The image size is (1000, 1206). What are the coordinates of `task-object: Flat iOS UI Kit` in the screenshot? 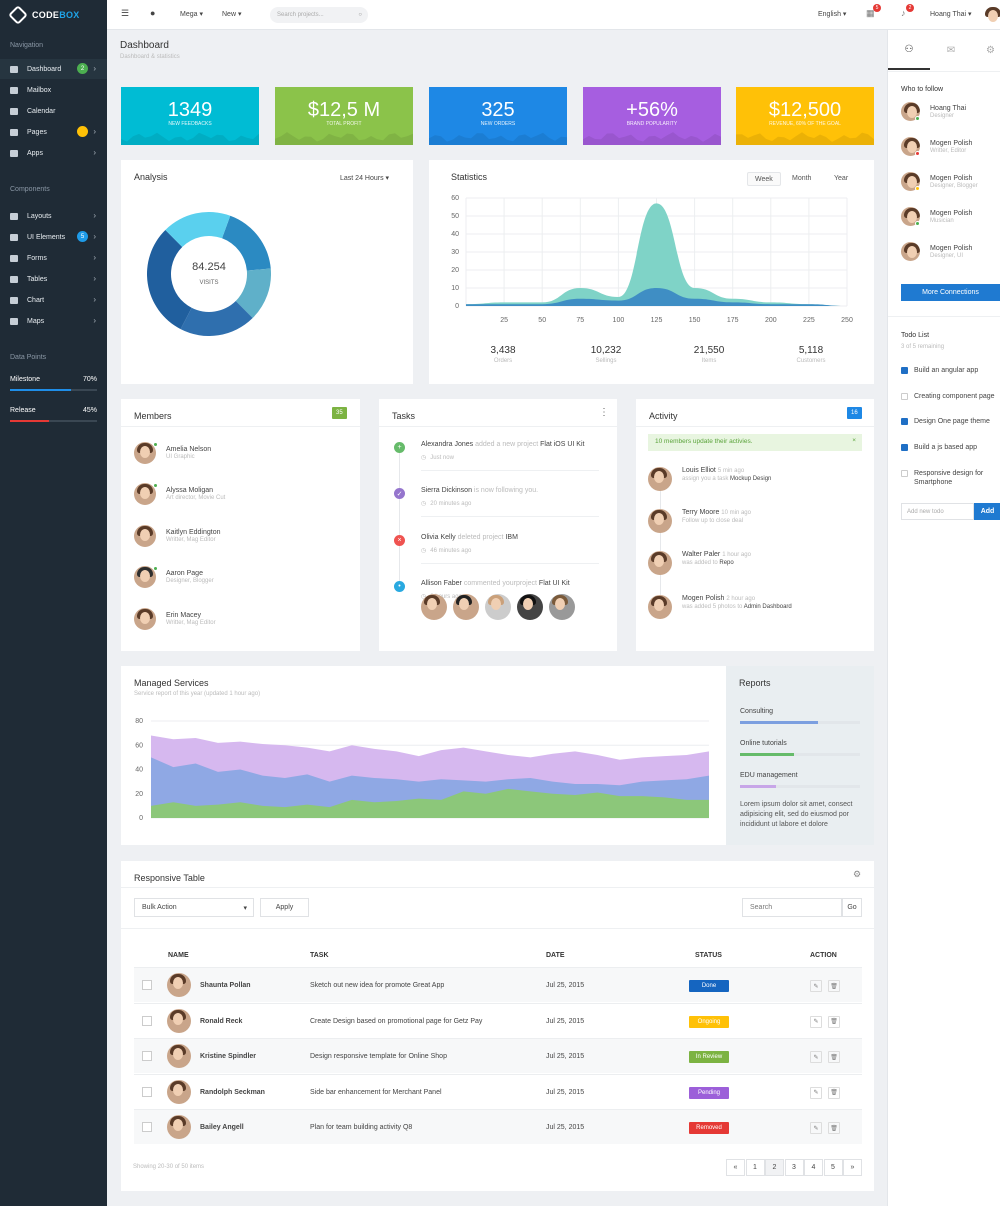 It's located at (562, 444).